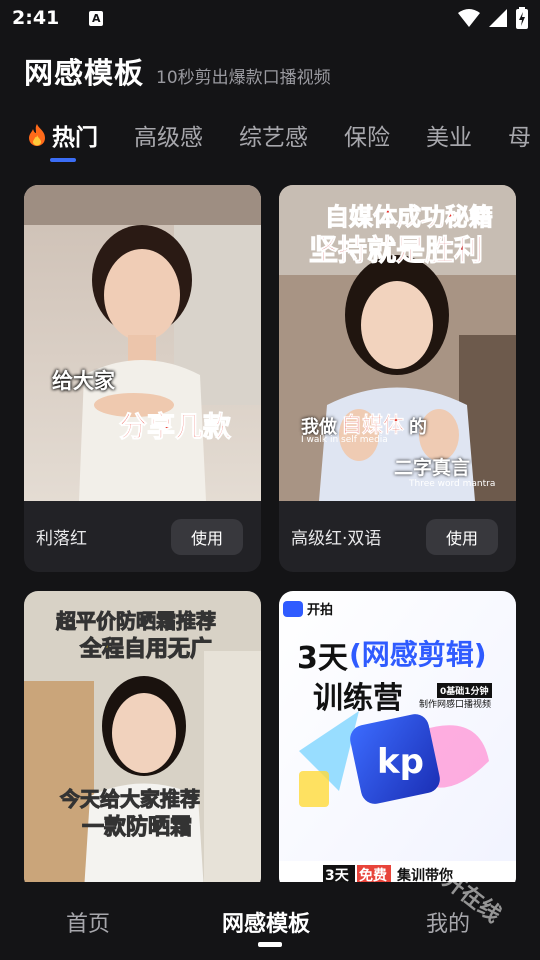  Describe the element at coordinates (142, 536) in the screenshot. I see `card-footer: 利落红 使用` at that location.